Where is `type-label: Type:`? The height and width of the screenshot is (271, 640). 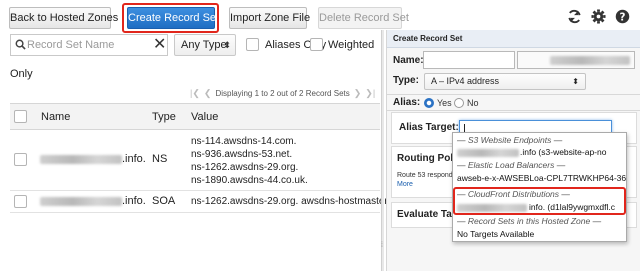
type-label: Type: is located at coordinates (406, 80).